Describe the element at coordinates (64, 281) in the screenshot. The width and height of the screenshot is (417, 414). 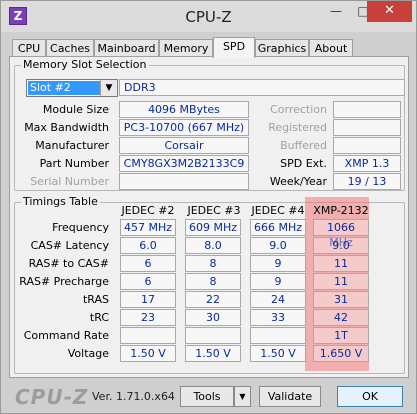
I see `timing-row-label: RAS# Precharge` at that location.